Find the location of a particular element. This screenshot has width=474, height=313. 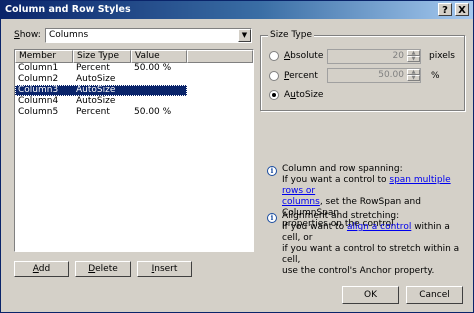

show-dropdown: Columns ▼ is located at coordinates (148, 35).